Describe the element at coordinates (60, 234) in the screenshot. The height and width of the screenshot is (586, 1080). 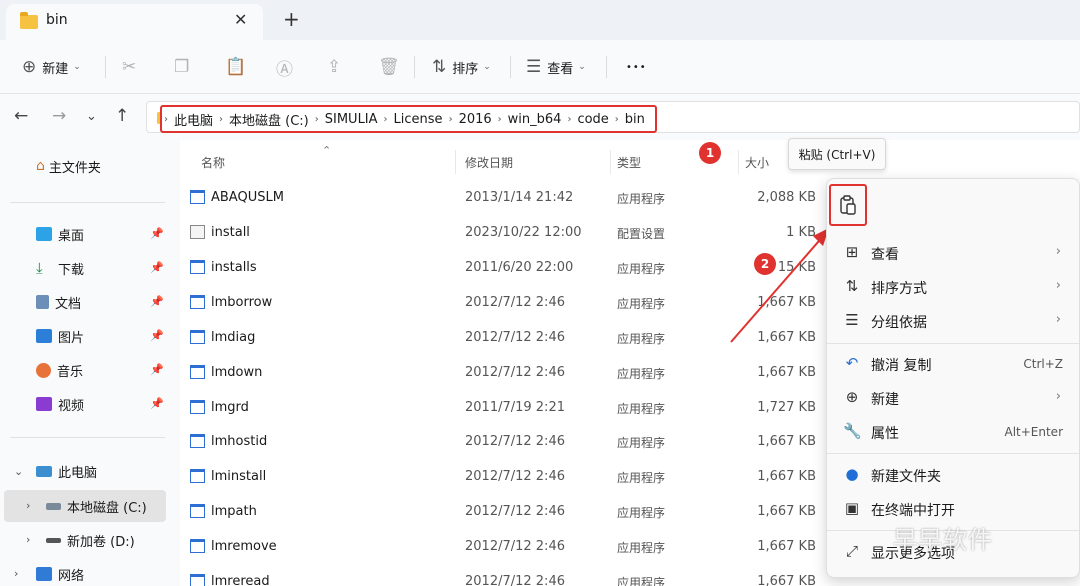
I see `nav-item-desktop: 桌面` at that location.